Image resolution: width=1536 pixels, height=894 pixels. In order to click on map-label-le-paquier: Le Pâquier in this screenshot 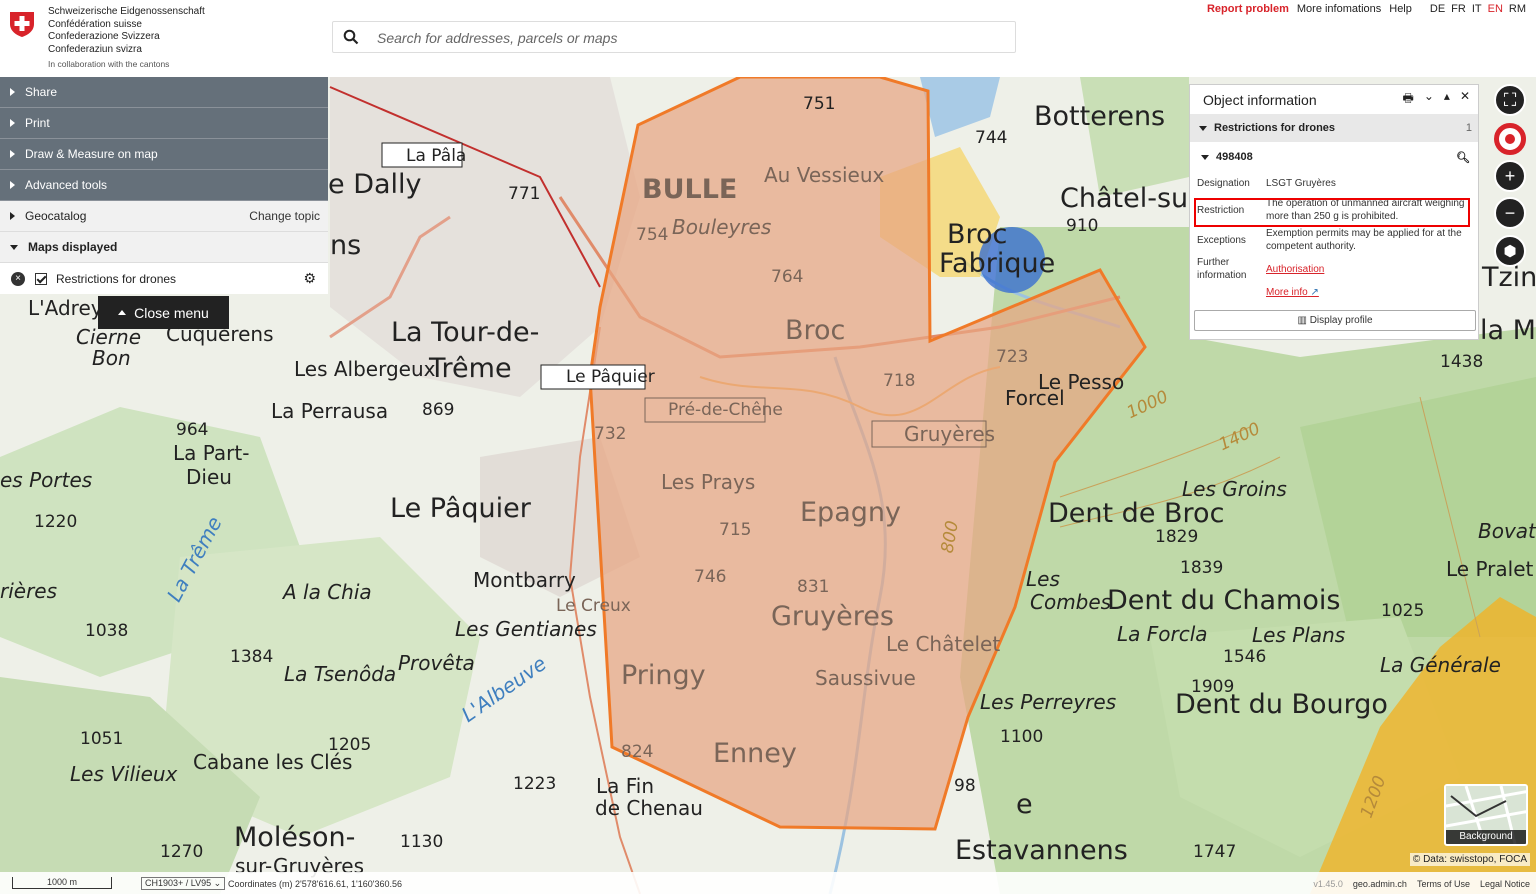, I will do `click(460, 508)`.